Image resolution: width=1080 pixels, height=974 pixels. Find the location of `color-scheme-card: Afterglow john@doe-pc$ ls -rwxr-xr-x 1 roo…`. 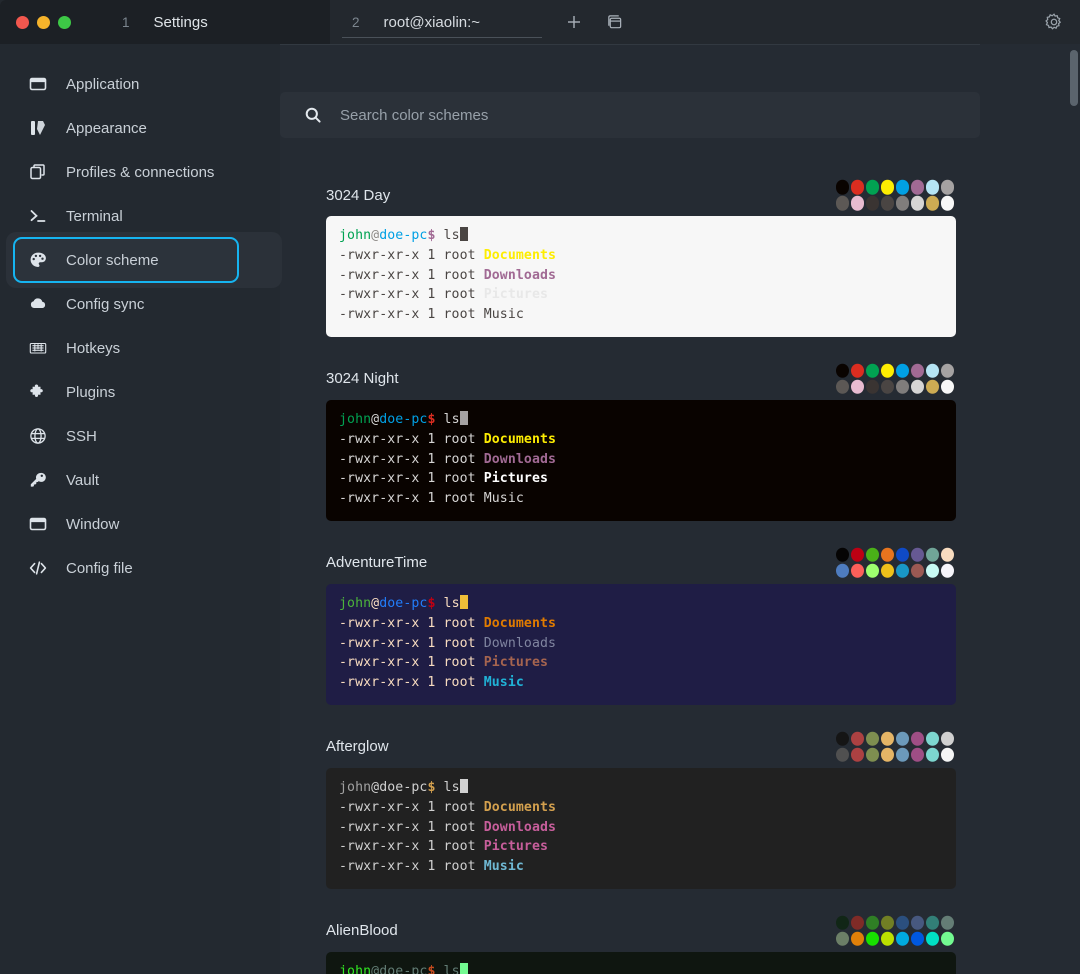

color-scheme-card: Afterglow john@doe-pc$ ls -rwxr-xr-x 1 roo… is located at coordinates (630, 807).